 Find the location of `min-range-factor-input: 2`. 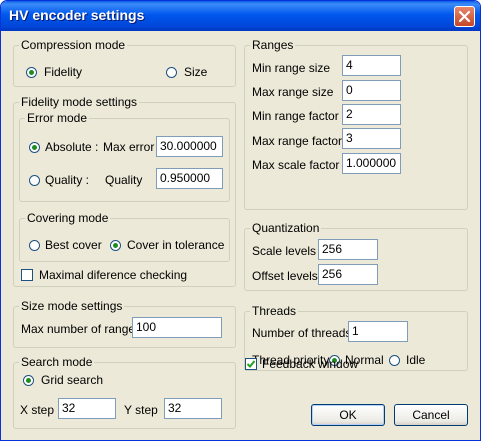

min-range-factor-input: 2 is located at coordinates (371, 114).